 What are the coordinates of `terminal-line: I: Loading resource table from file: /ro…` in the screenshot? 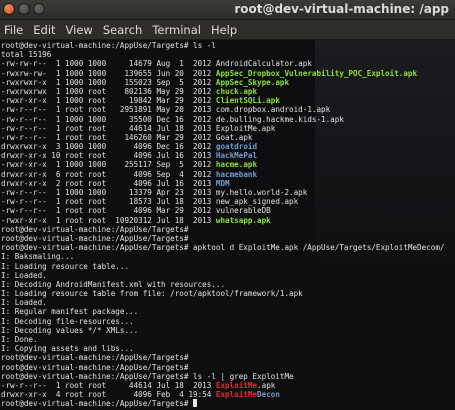 It's located at (222, 293).